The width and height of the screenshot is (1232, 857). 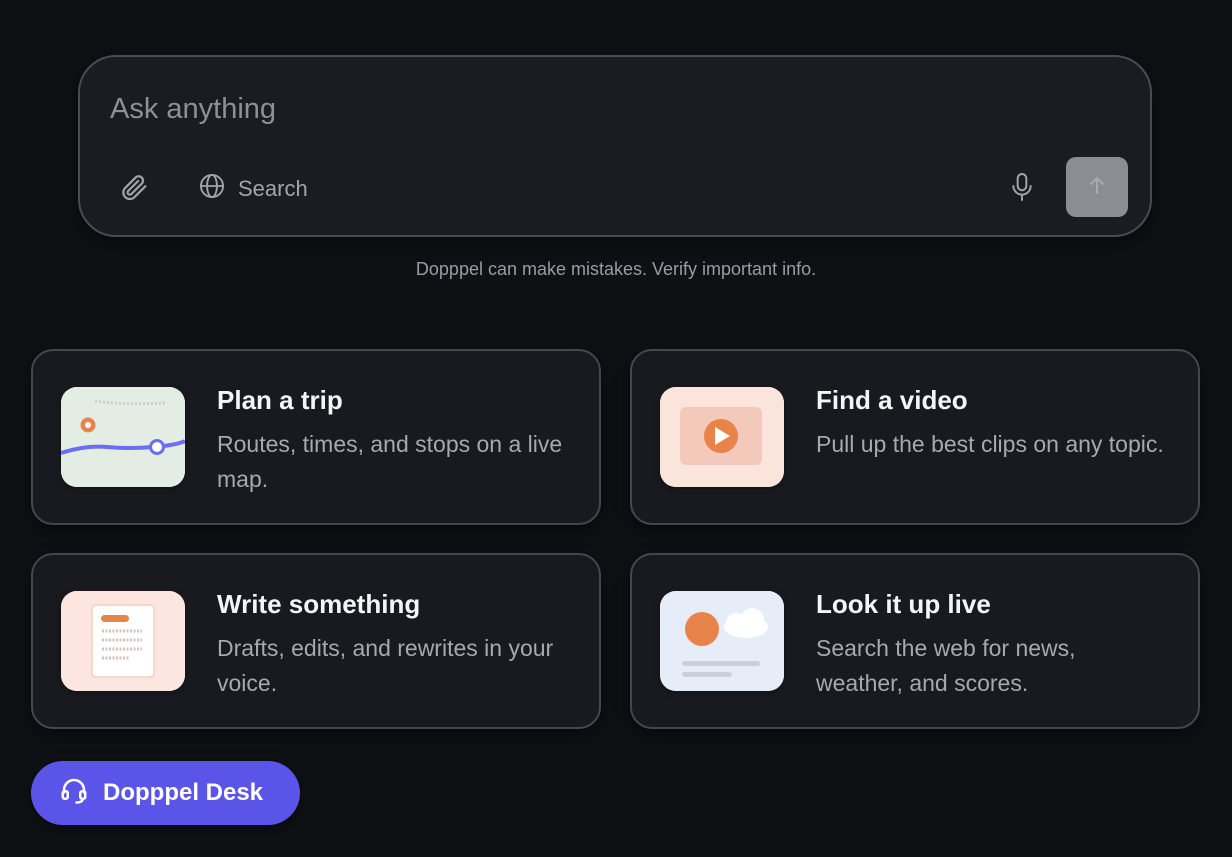 What do you see at coordinates (722, 437) in the screenshot?
I see `video-play-thumbnail-icon` at bounding box center [722, 437].